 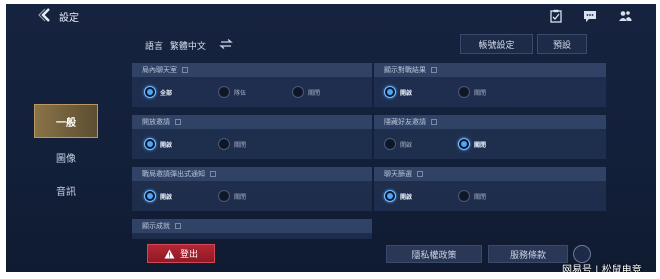 I want to click on terms-of-service-button: 服務條款, so click(x=528, y=254).